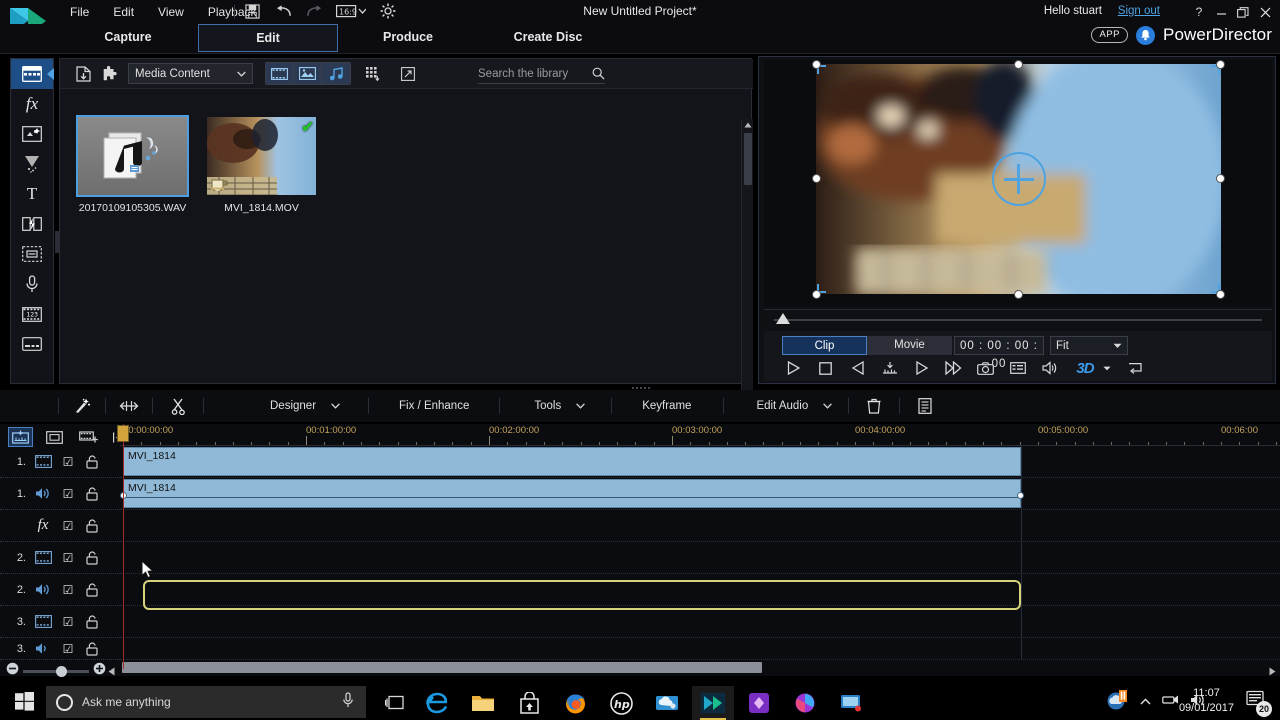 The width and height of the screenshot is (1280, 720). I want to click on sidebar-item-subtitle-room, so click(32, 344).